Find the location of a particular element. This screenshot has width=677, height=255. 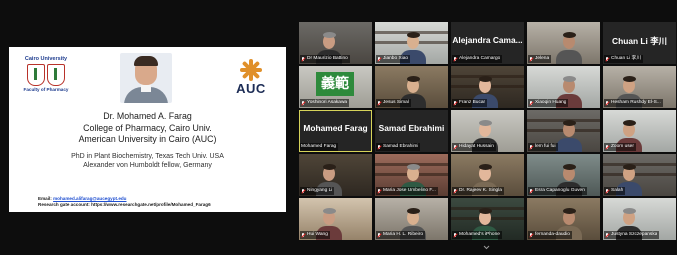

email-label: Email: is located at coordinates (45, 198).